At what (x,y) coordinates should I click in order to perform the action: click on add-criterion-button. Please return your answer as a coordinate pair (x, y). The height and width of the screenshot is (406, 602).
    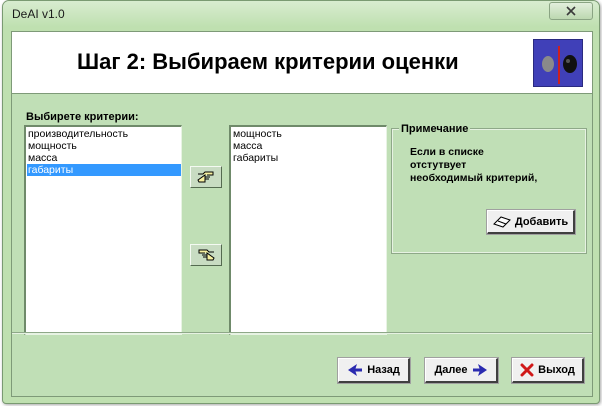
    Looking at the image, I should click on (206, 177).